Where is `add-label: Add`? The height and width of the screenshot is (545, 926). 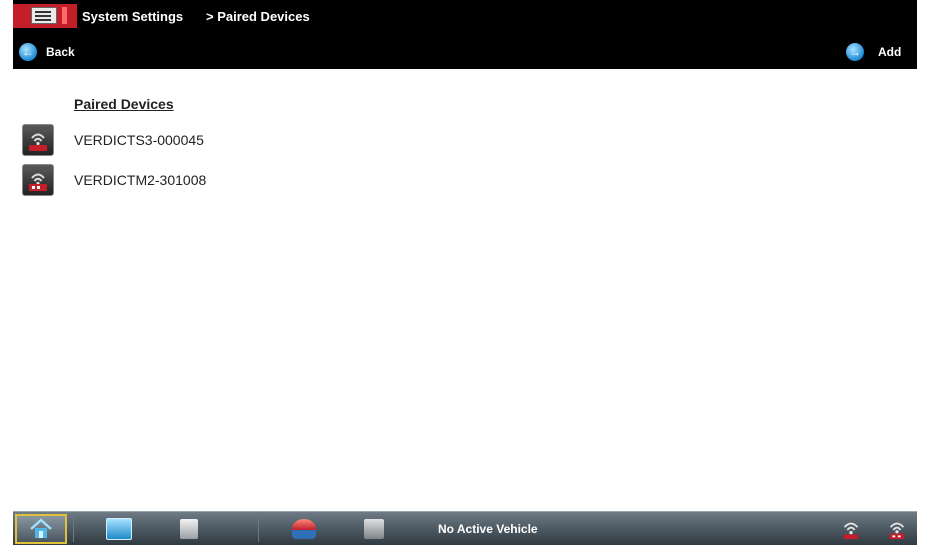 add-label: Add is located at coordinates (890, 52).